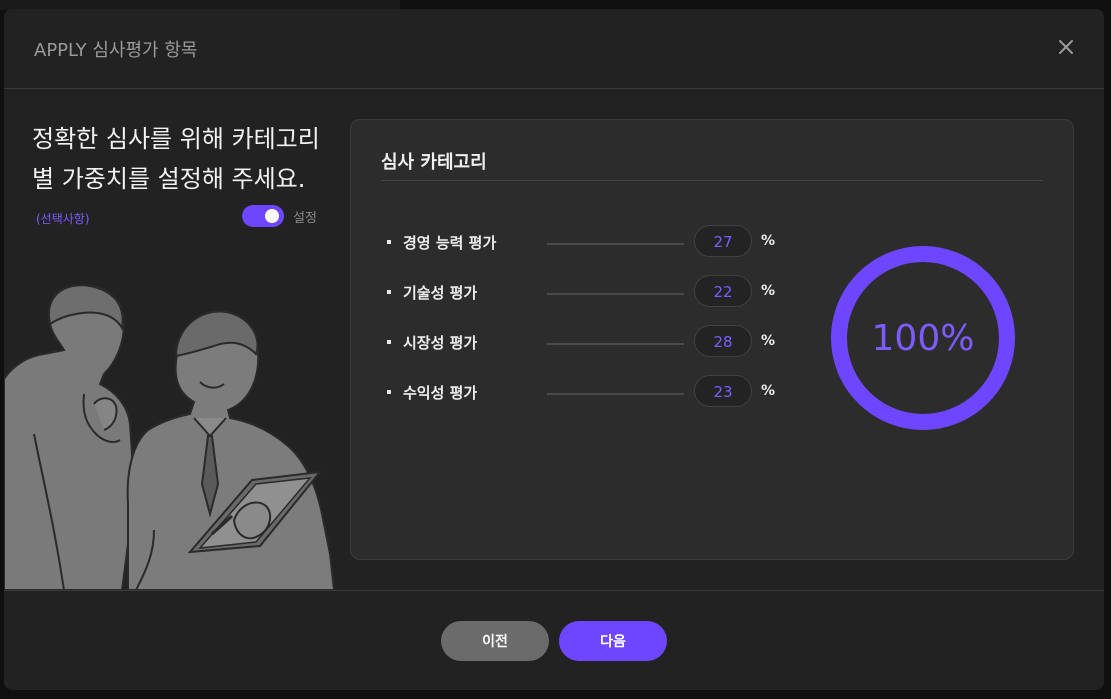 Image resolution: width=1111 pixels, height=699 pixels. Describe the element at coordinates (305, 218) in the screenshot. I see `toggle-label: 설정` at that location.